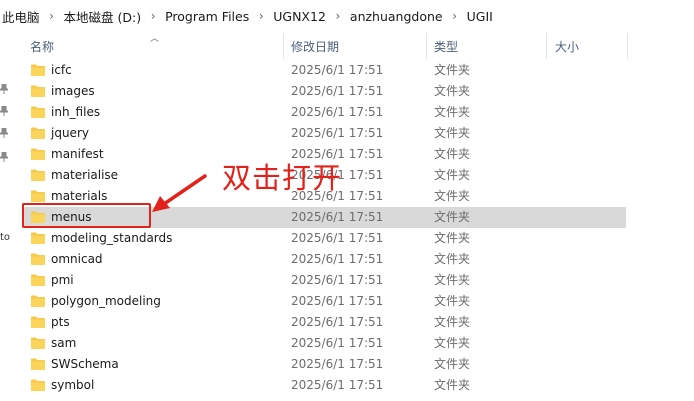 This screenshot has height=401, width=694. I want to click on file-name: images, so click(73, 91).